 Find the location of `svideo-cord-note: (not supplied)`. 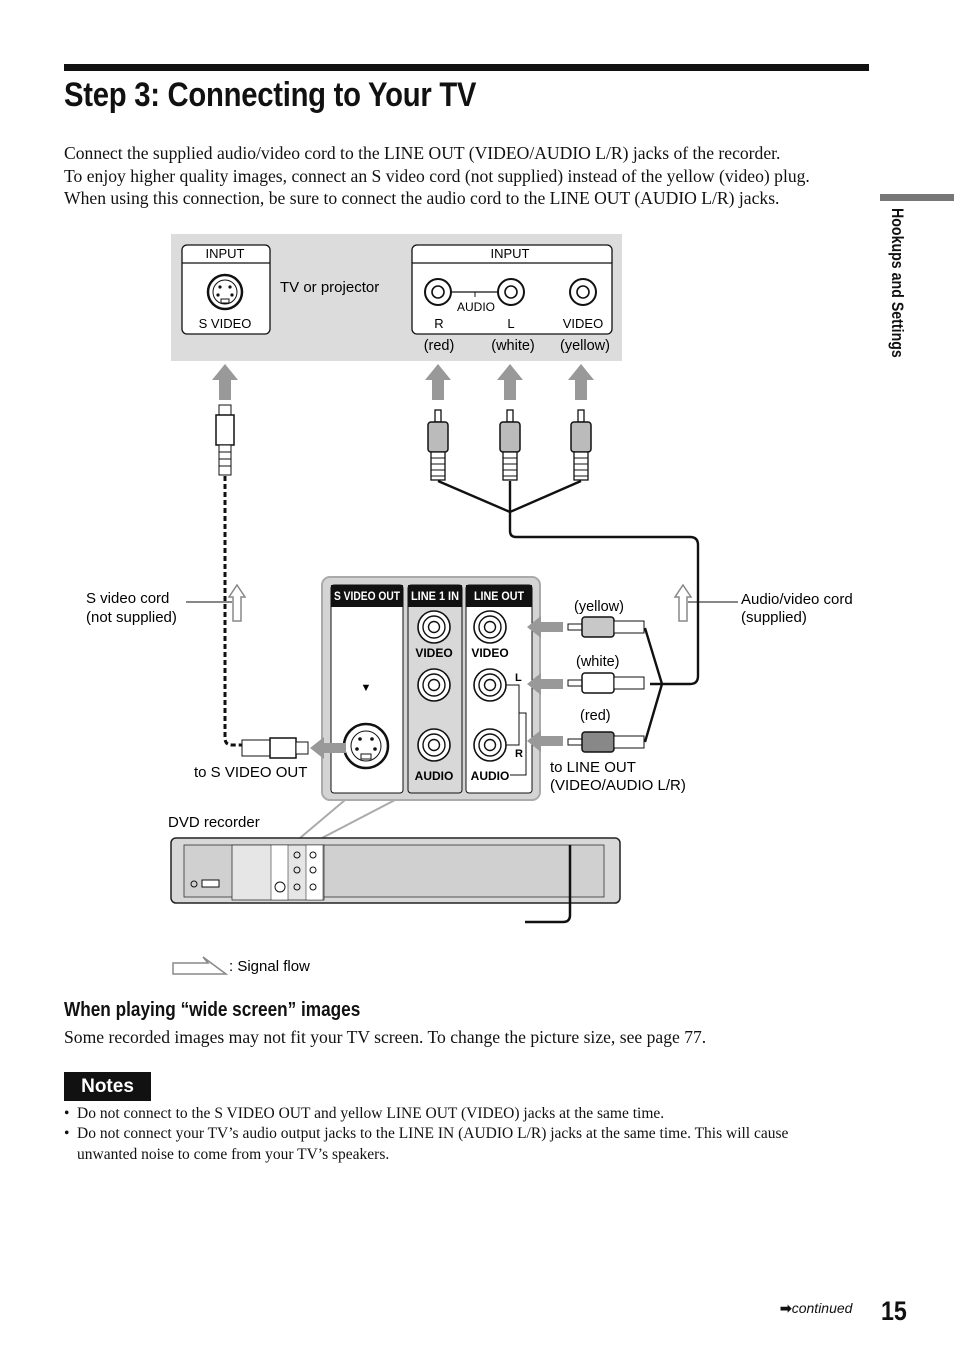

svideo-cord-note: (not supplied) is located at coordinates (131, 617).